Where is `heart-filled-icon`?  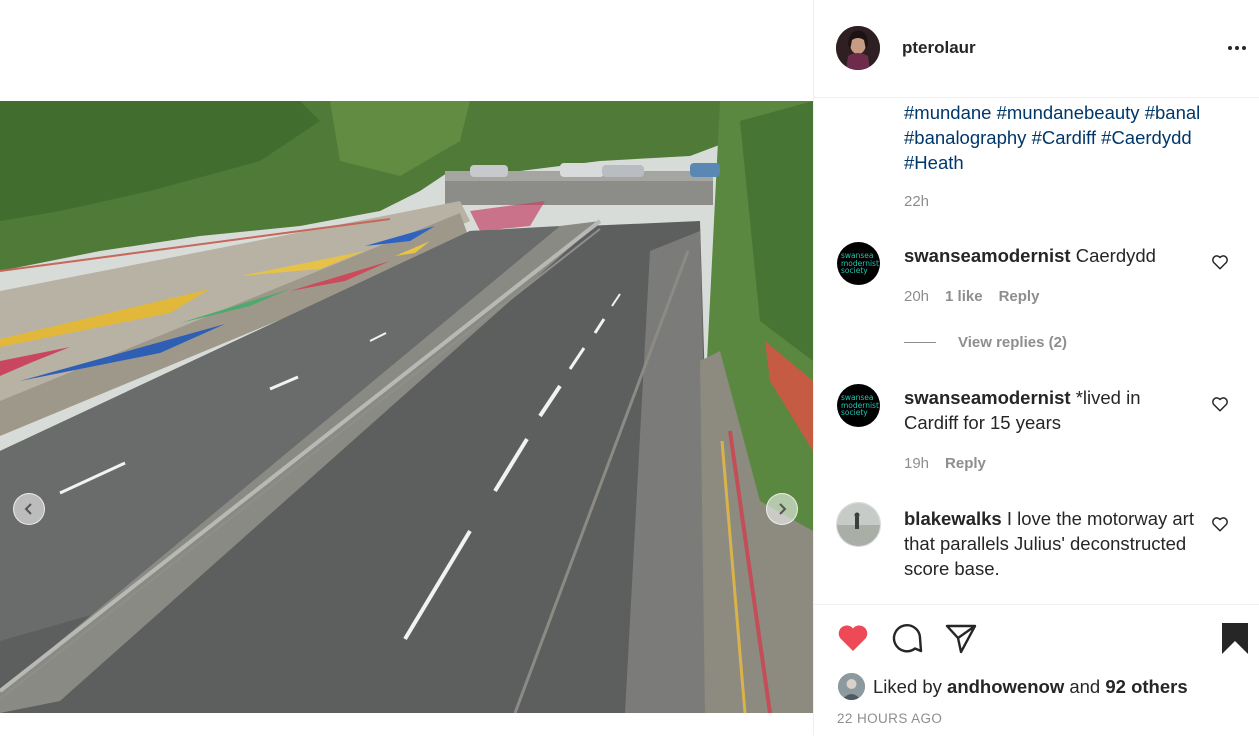 heart-filled-icon is located at coordinates (853, 638).